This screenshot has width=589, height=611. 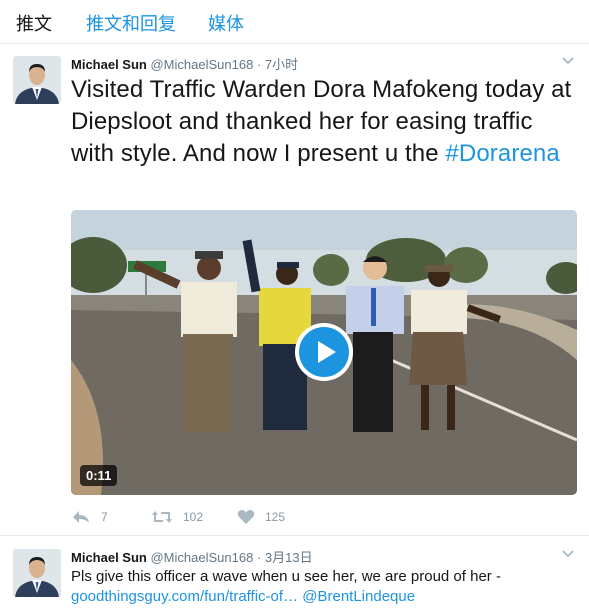 I want to click on reply-button: 7, so click(x=89, y=517).